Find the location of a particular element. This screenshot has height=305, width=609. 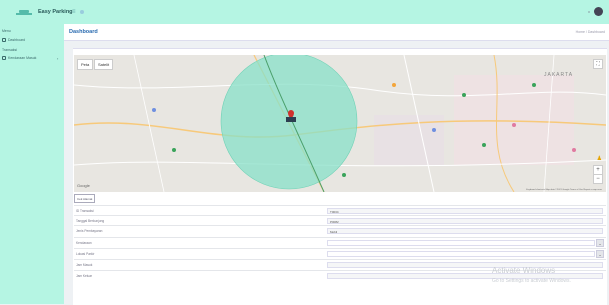

visit-date-field: P0082 is located at coordinates (465, 221).